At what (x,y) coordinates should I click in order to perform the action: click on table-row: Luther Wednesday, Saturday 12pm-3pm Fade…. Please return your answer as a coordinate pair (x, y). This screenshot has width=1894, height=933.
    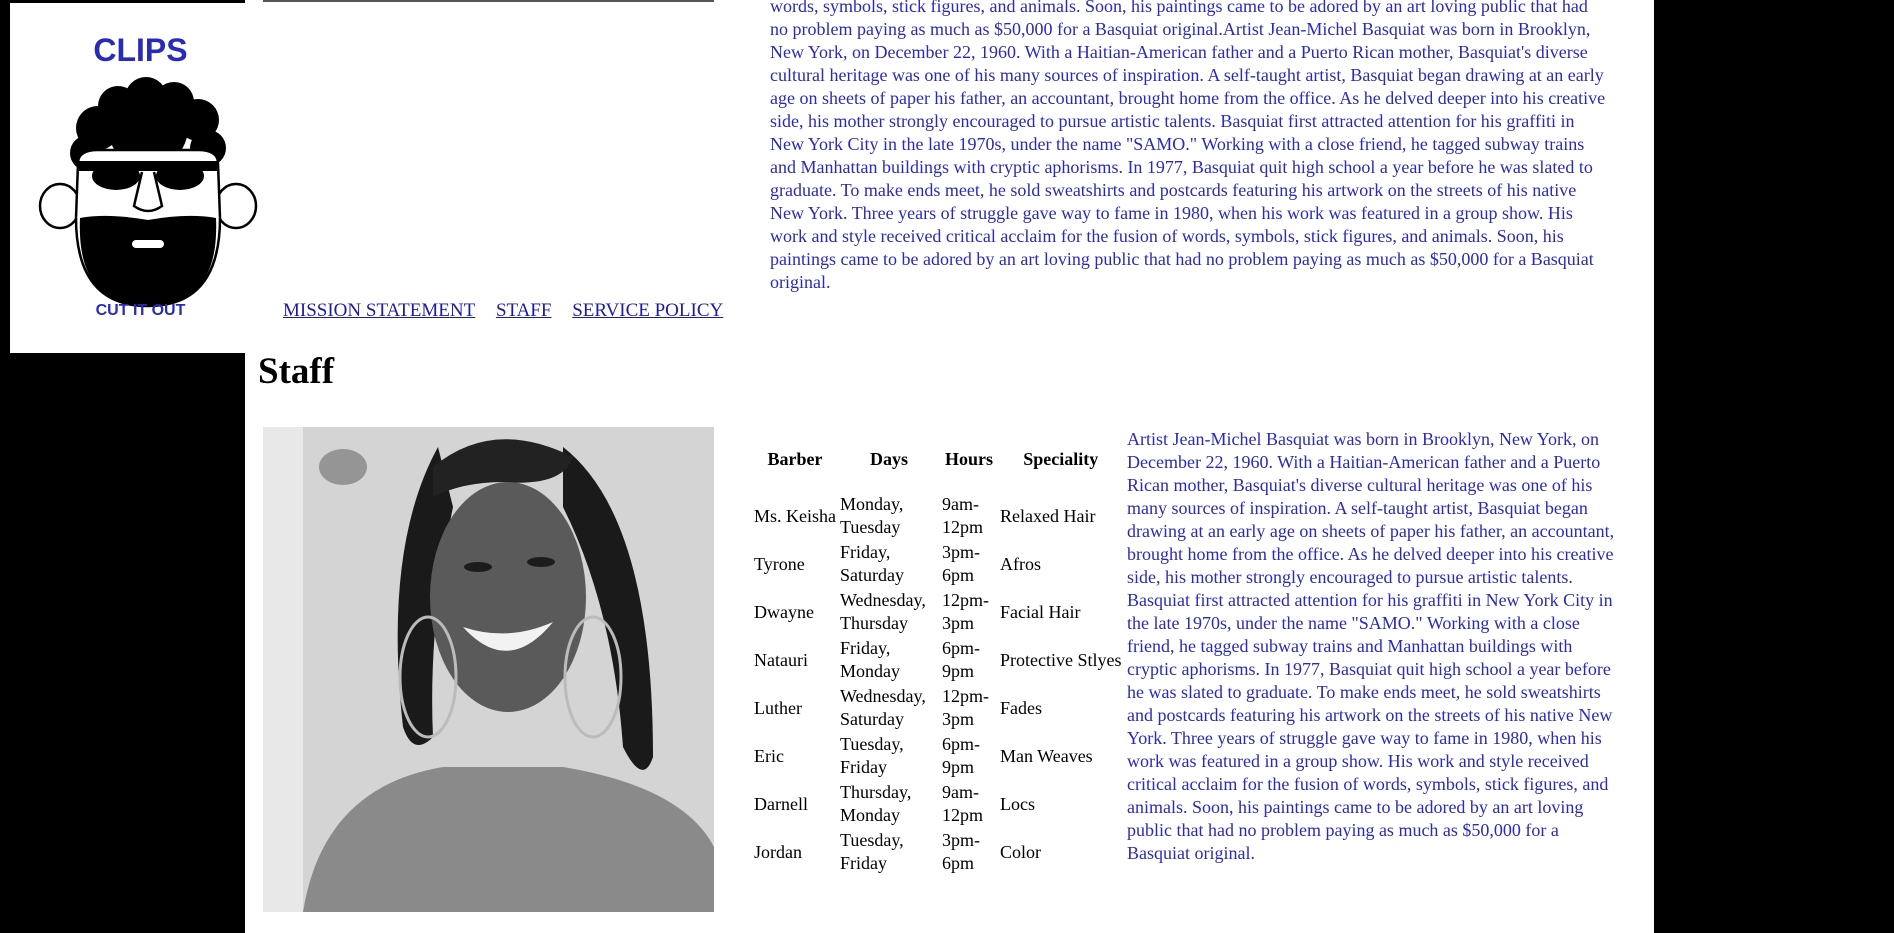
    Looking at the image, I should click on (937, 708).